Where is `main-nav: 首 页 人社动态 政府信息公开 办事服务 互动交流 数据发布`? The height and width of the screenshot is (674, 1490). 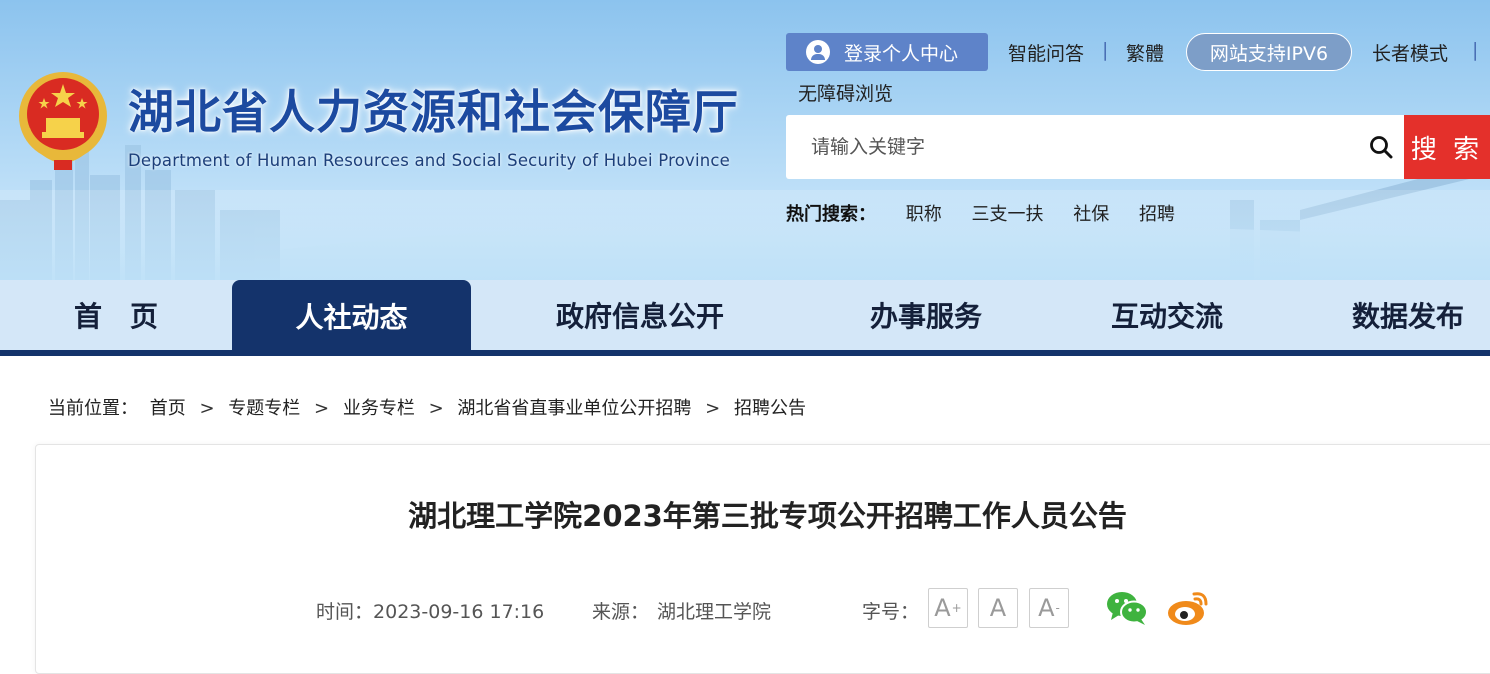
main-nav: 首 页 人社动态 政府信息公开 办事服务 互动交流 数据发布 is located at coordinates (745, 316).